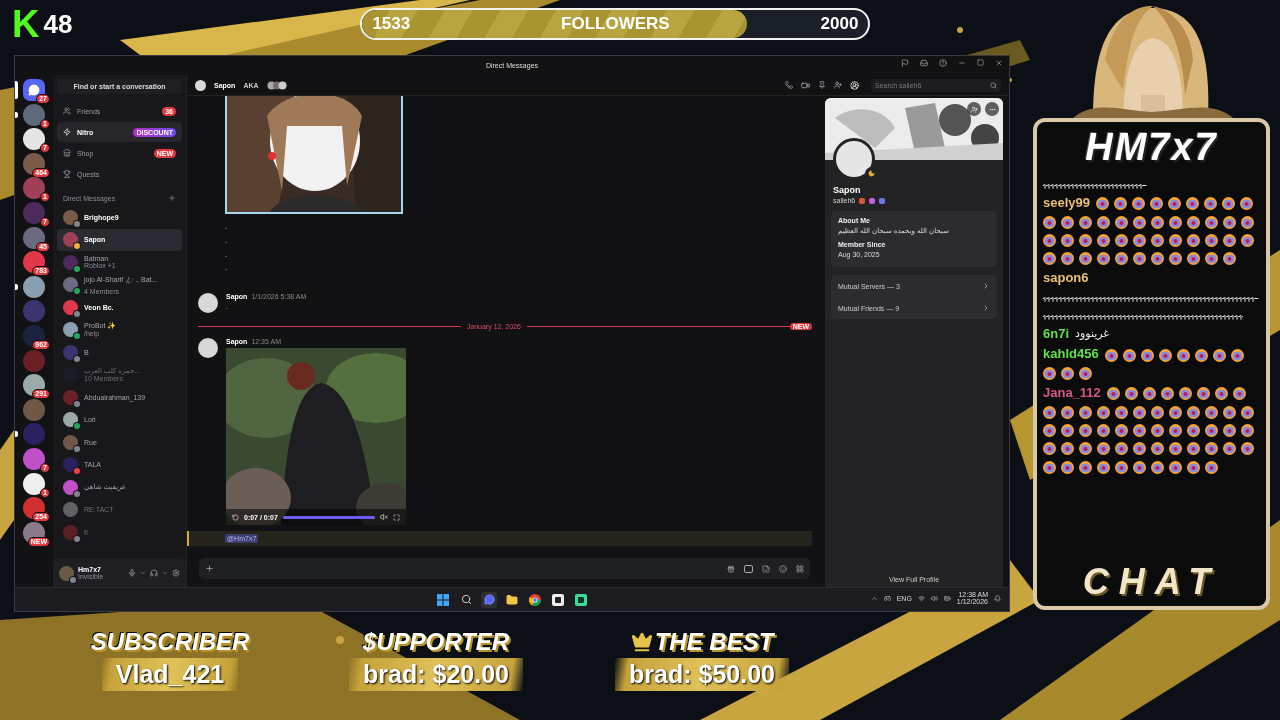 This screenshot has width=1280, height=720. Describe the element at coordinates (805, 85) in the screenshot. I see `video-camera-icon` at that location.